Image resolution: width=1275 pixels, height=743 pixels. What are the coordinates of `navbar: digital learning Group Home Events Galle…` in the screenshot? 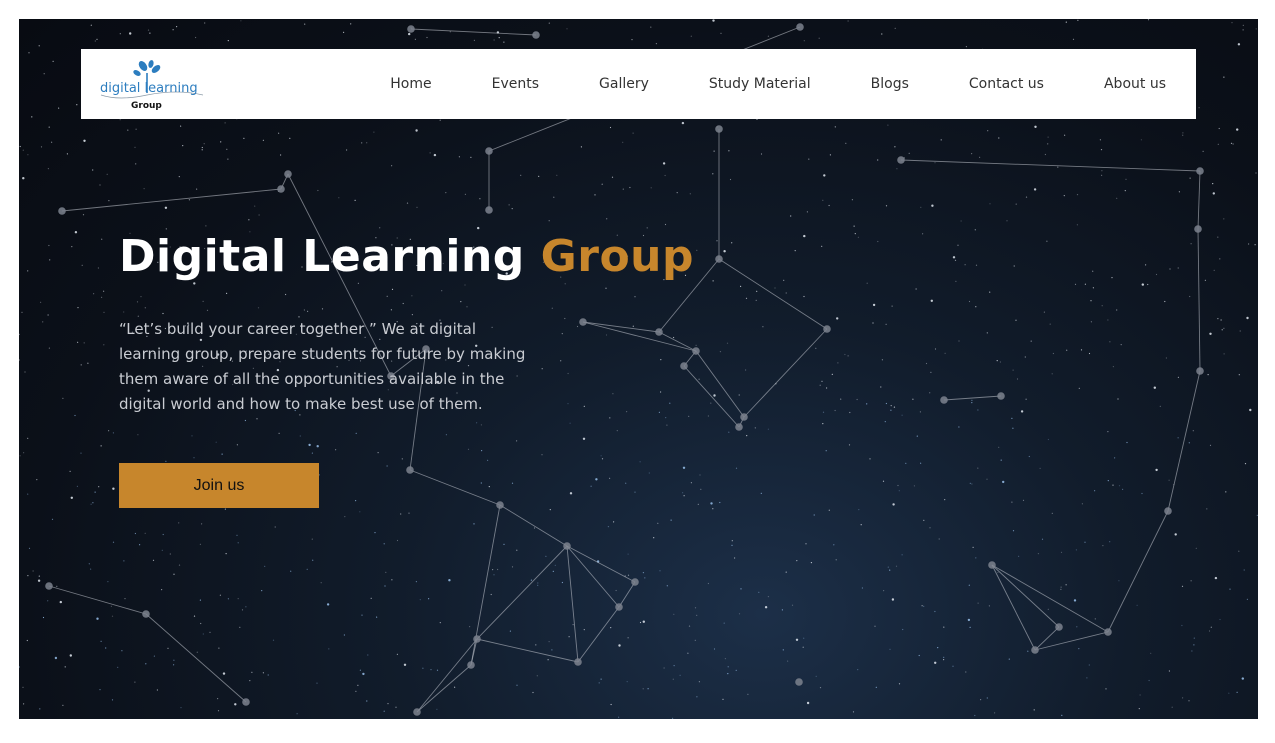 It's located at (638, 84).